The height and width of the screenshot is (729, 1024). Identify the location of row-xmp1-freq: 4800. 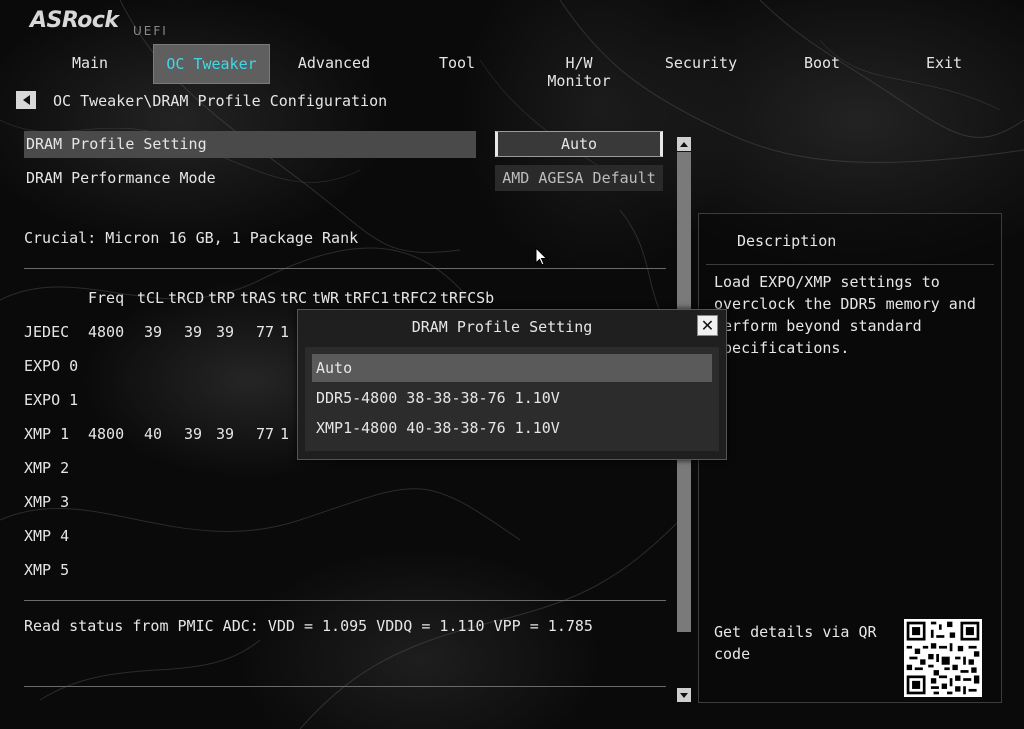
(106, 434).